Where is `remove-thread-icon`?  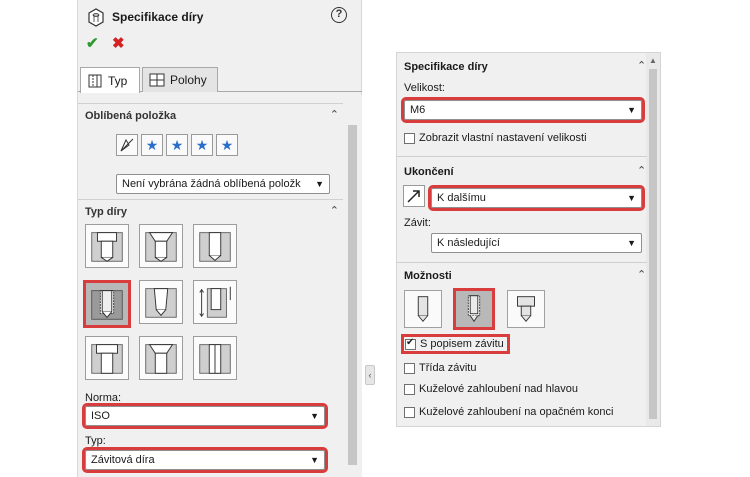 remove-thread-icon is located at coordinates (526, 309).